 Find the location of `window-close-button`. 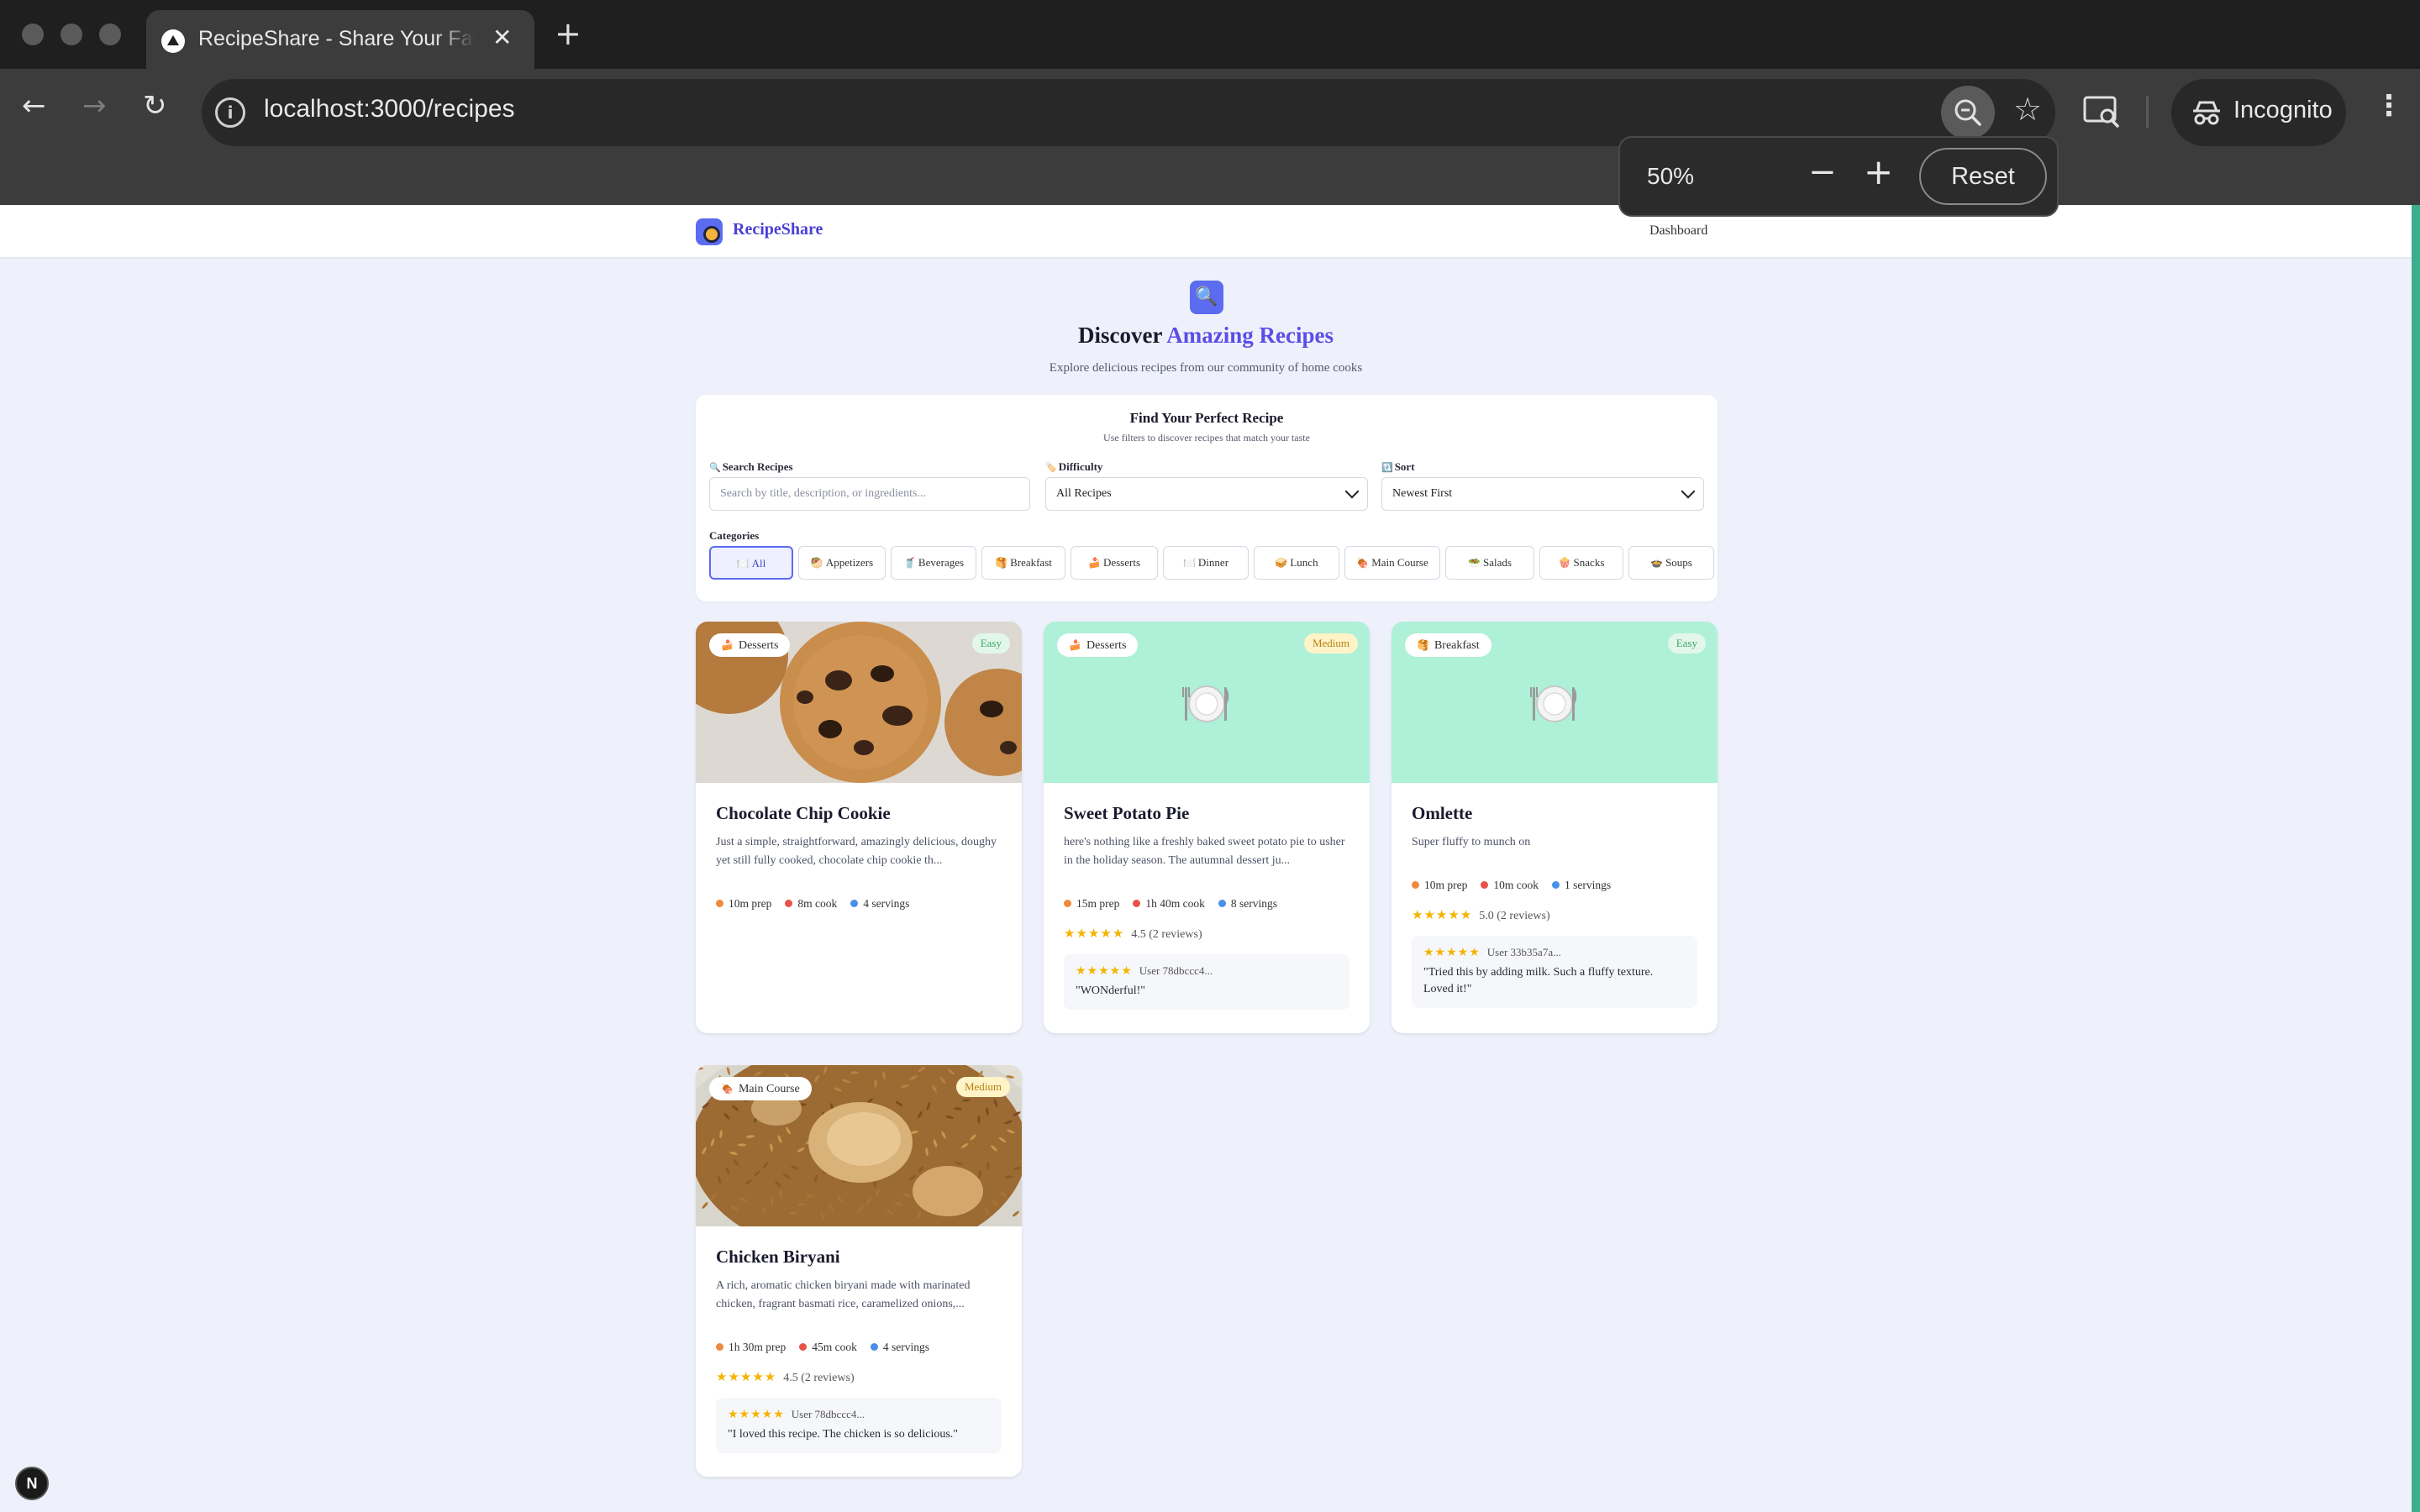

window-close-button is located at coordinates (33, 34).